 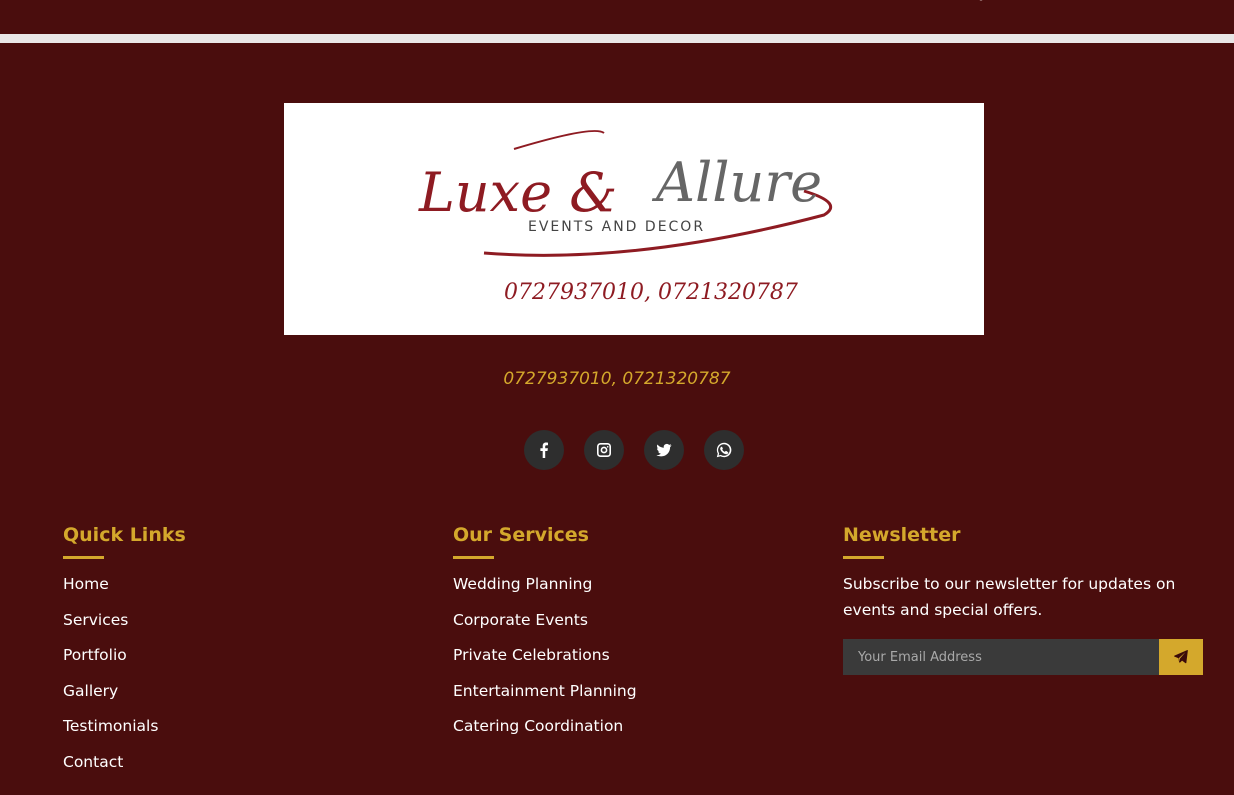 What do you see at coordinates (902, 535) in the screenshot?
I see `newsletter-heading: Newsletter` at bounding box center [902, 535].